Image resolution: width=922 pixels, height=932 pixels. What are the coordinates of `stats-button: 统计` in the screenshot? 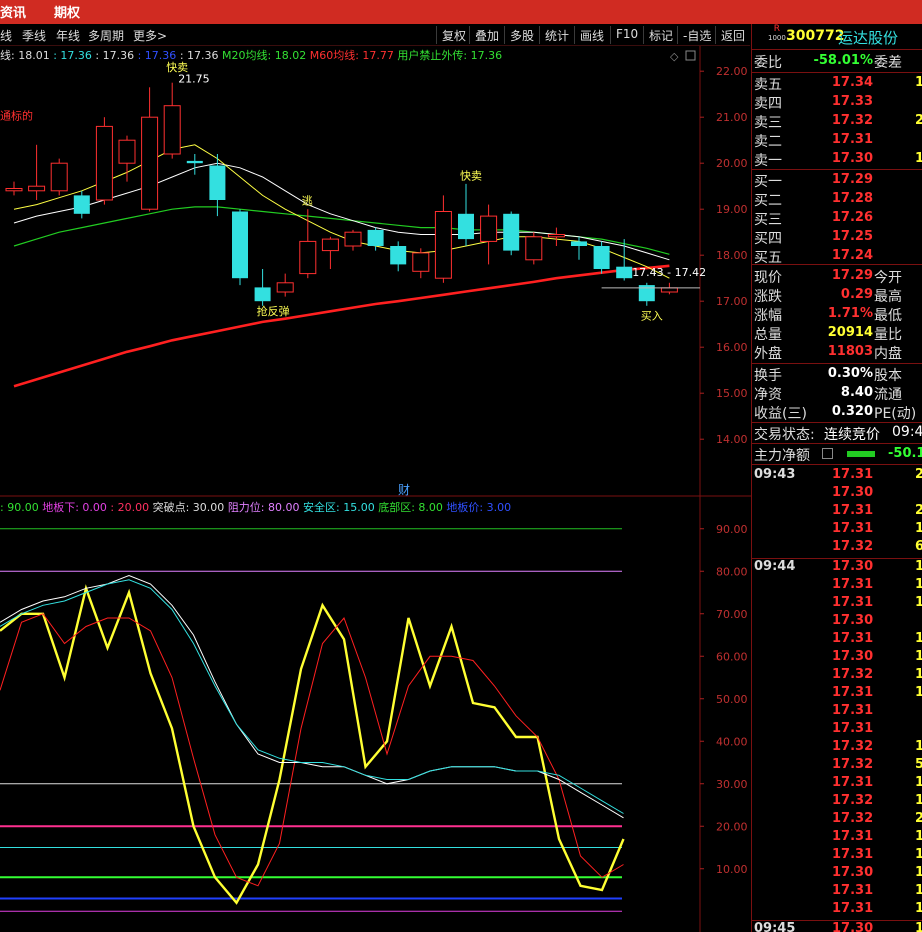 It's located at (556, 35).